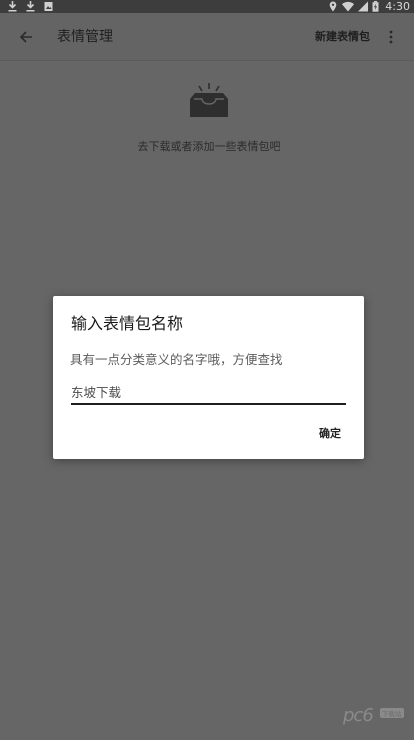 This screenshot has width=414, height=740. Describe the element at coordinates (369, 6) in the screenshot. I see `status-right-icons: 4:30` at that location.